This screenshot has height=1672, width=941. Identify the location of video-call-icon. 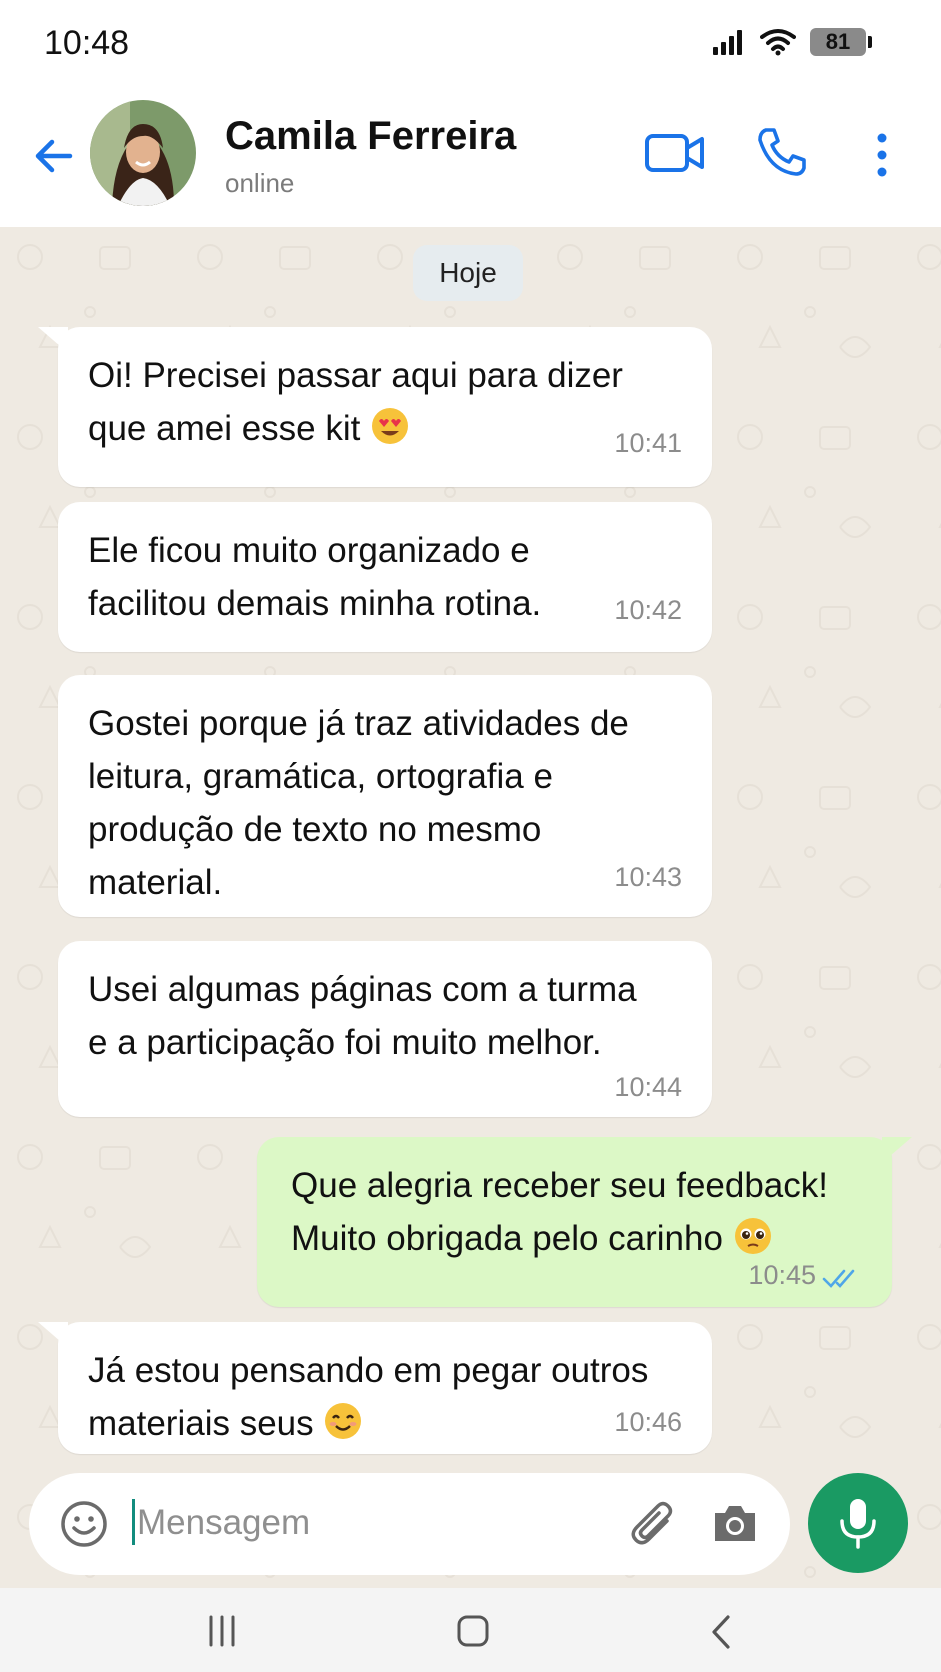
(675, 153).